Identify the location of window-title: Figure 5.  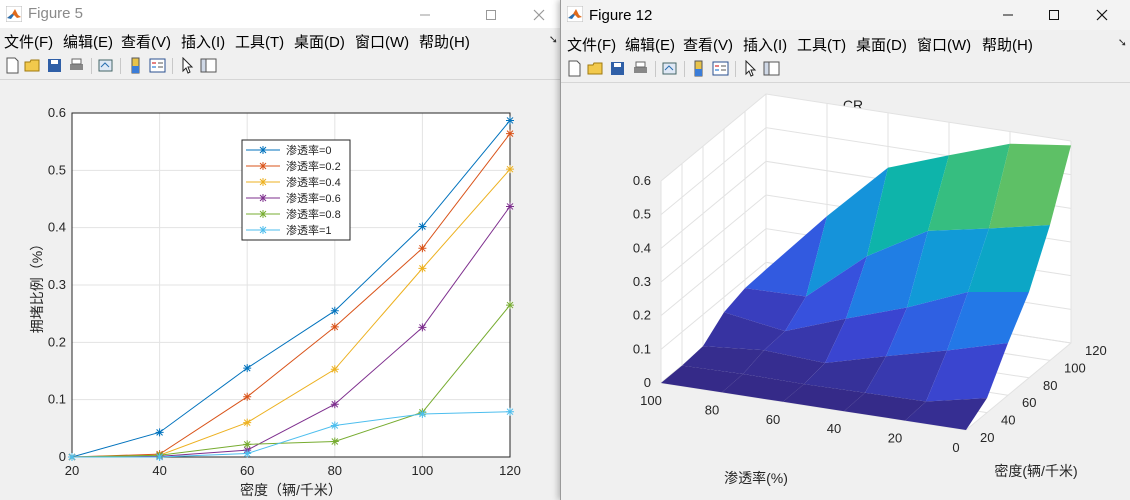
(56, 13).